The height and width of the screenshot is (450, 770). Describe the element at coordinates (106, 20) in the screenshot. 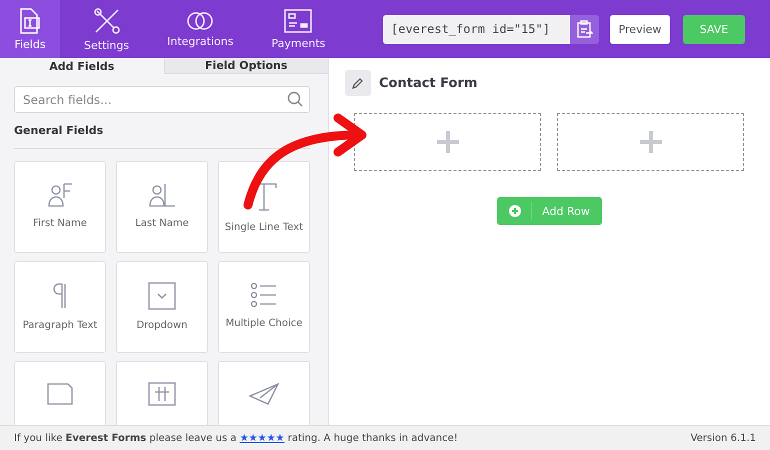

I see `tools-icon` at that location.